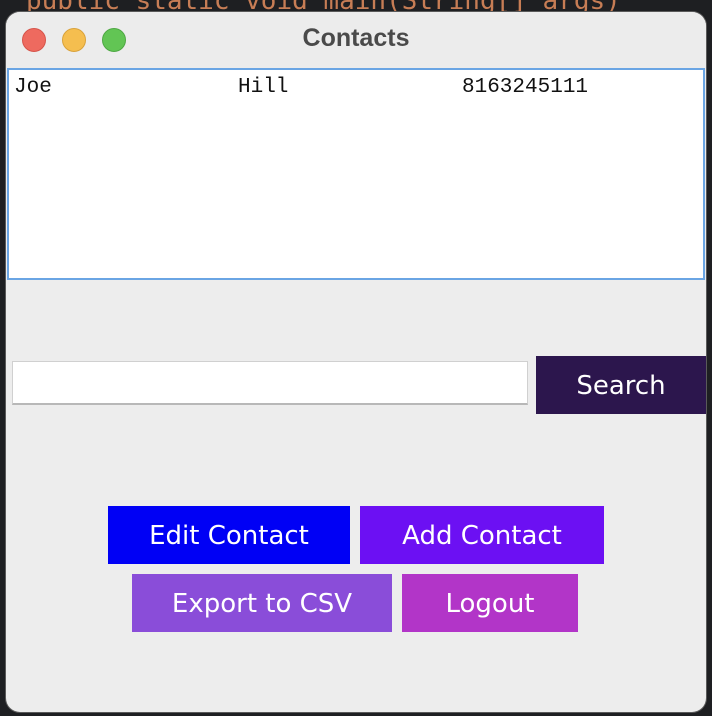  Describe the element at coordinates (33, 87) in the screenshot. I see `contact-first-name: Joe` at that location.